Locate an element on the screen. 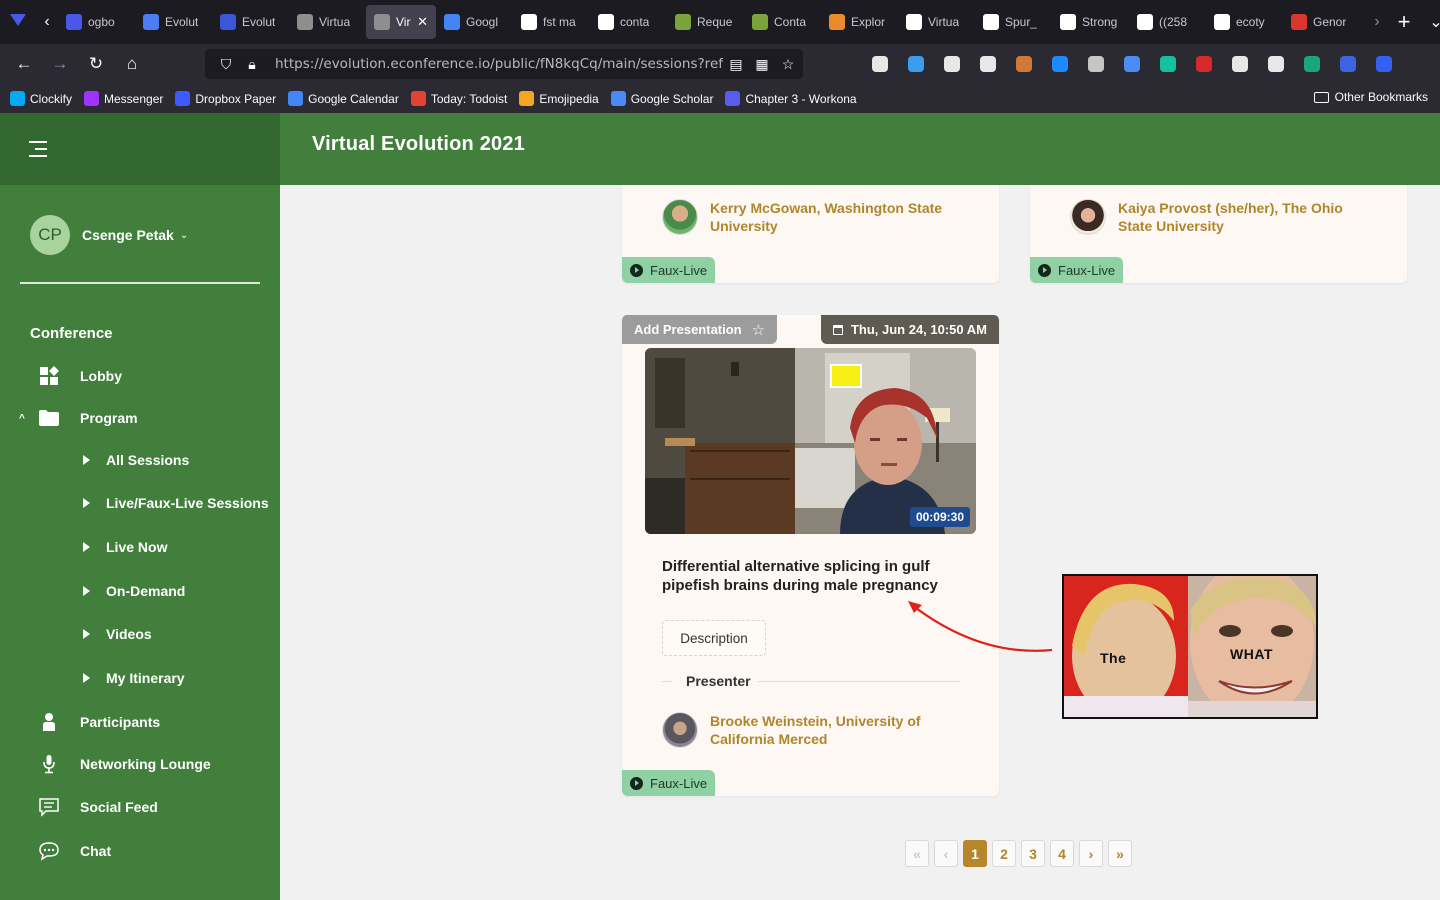 The width and height of the screenshot is (1440, 900). browser-tab: Explor is located at coordinates (859, 22).